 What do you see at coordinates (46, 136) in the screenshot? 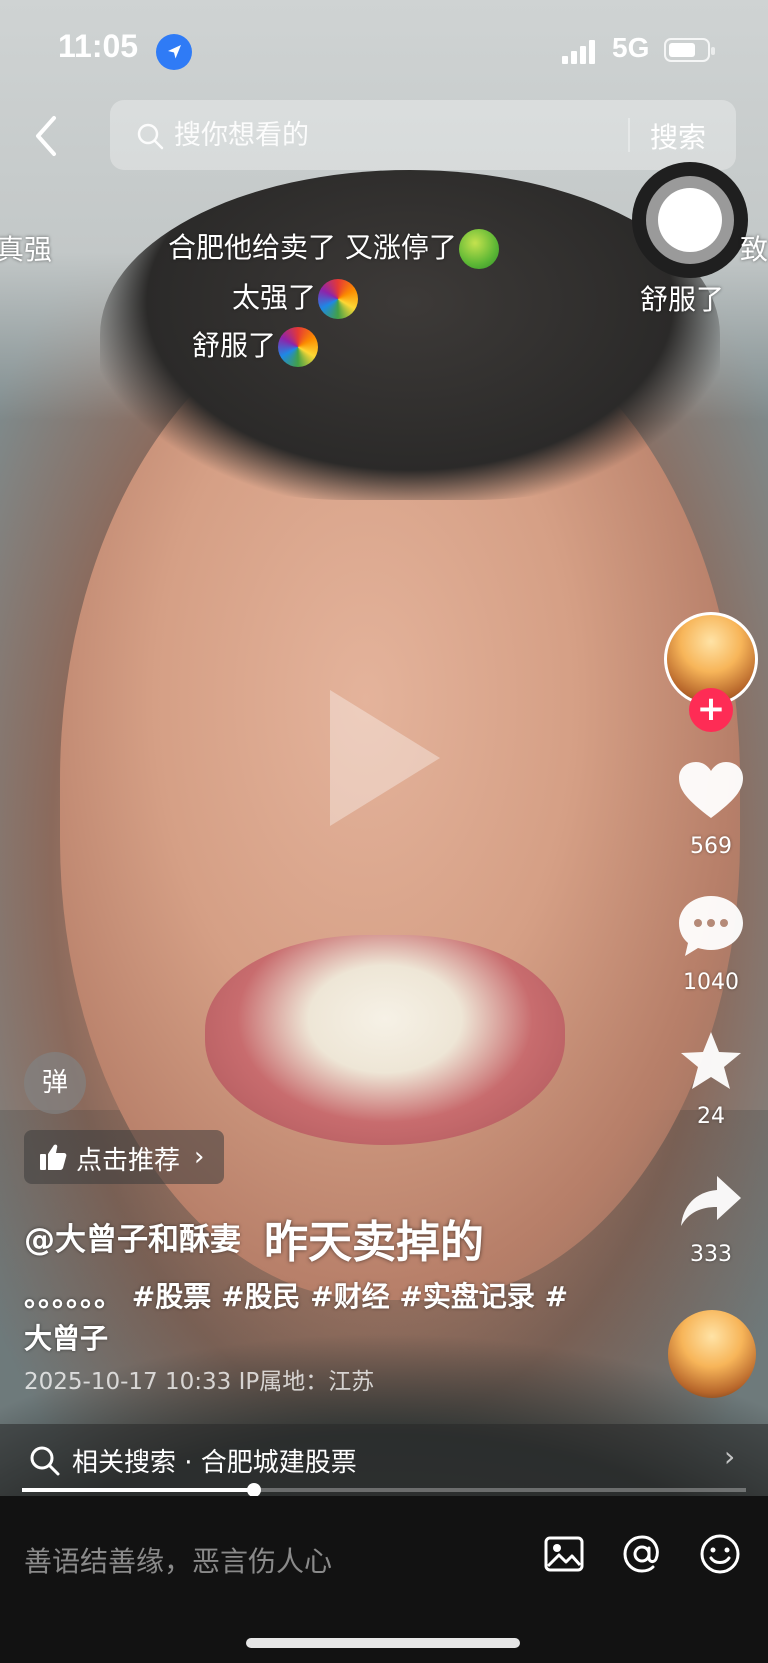
I see `back-chevron-icon` at bounding box center [46, 136].